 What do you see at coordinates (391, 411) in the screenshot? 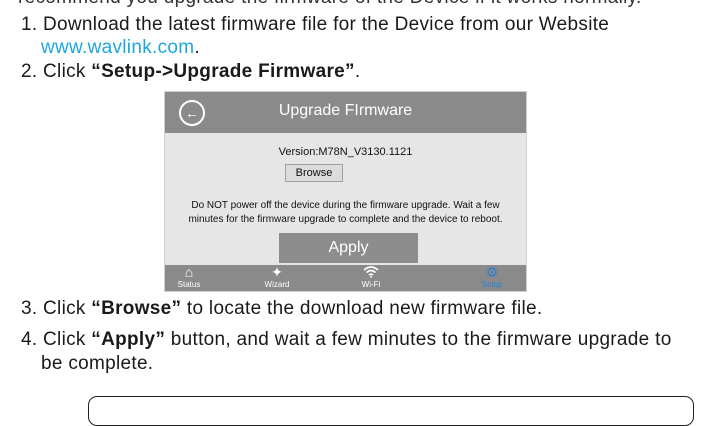
I see `note-box` at bounding box center [391, 411].